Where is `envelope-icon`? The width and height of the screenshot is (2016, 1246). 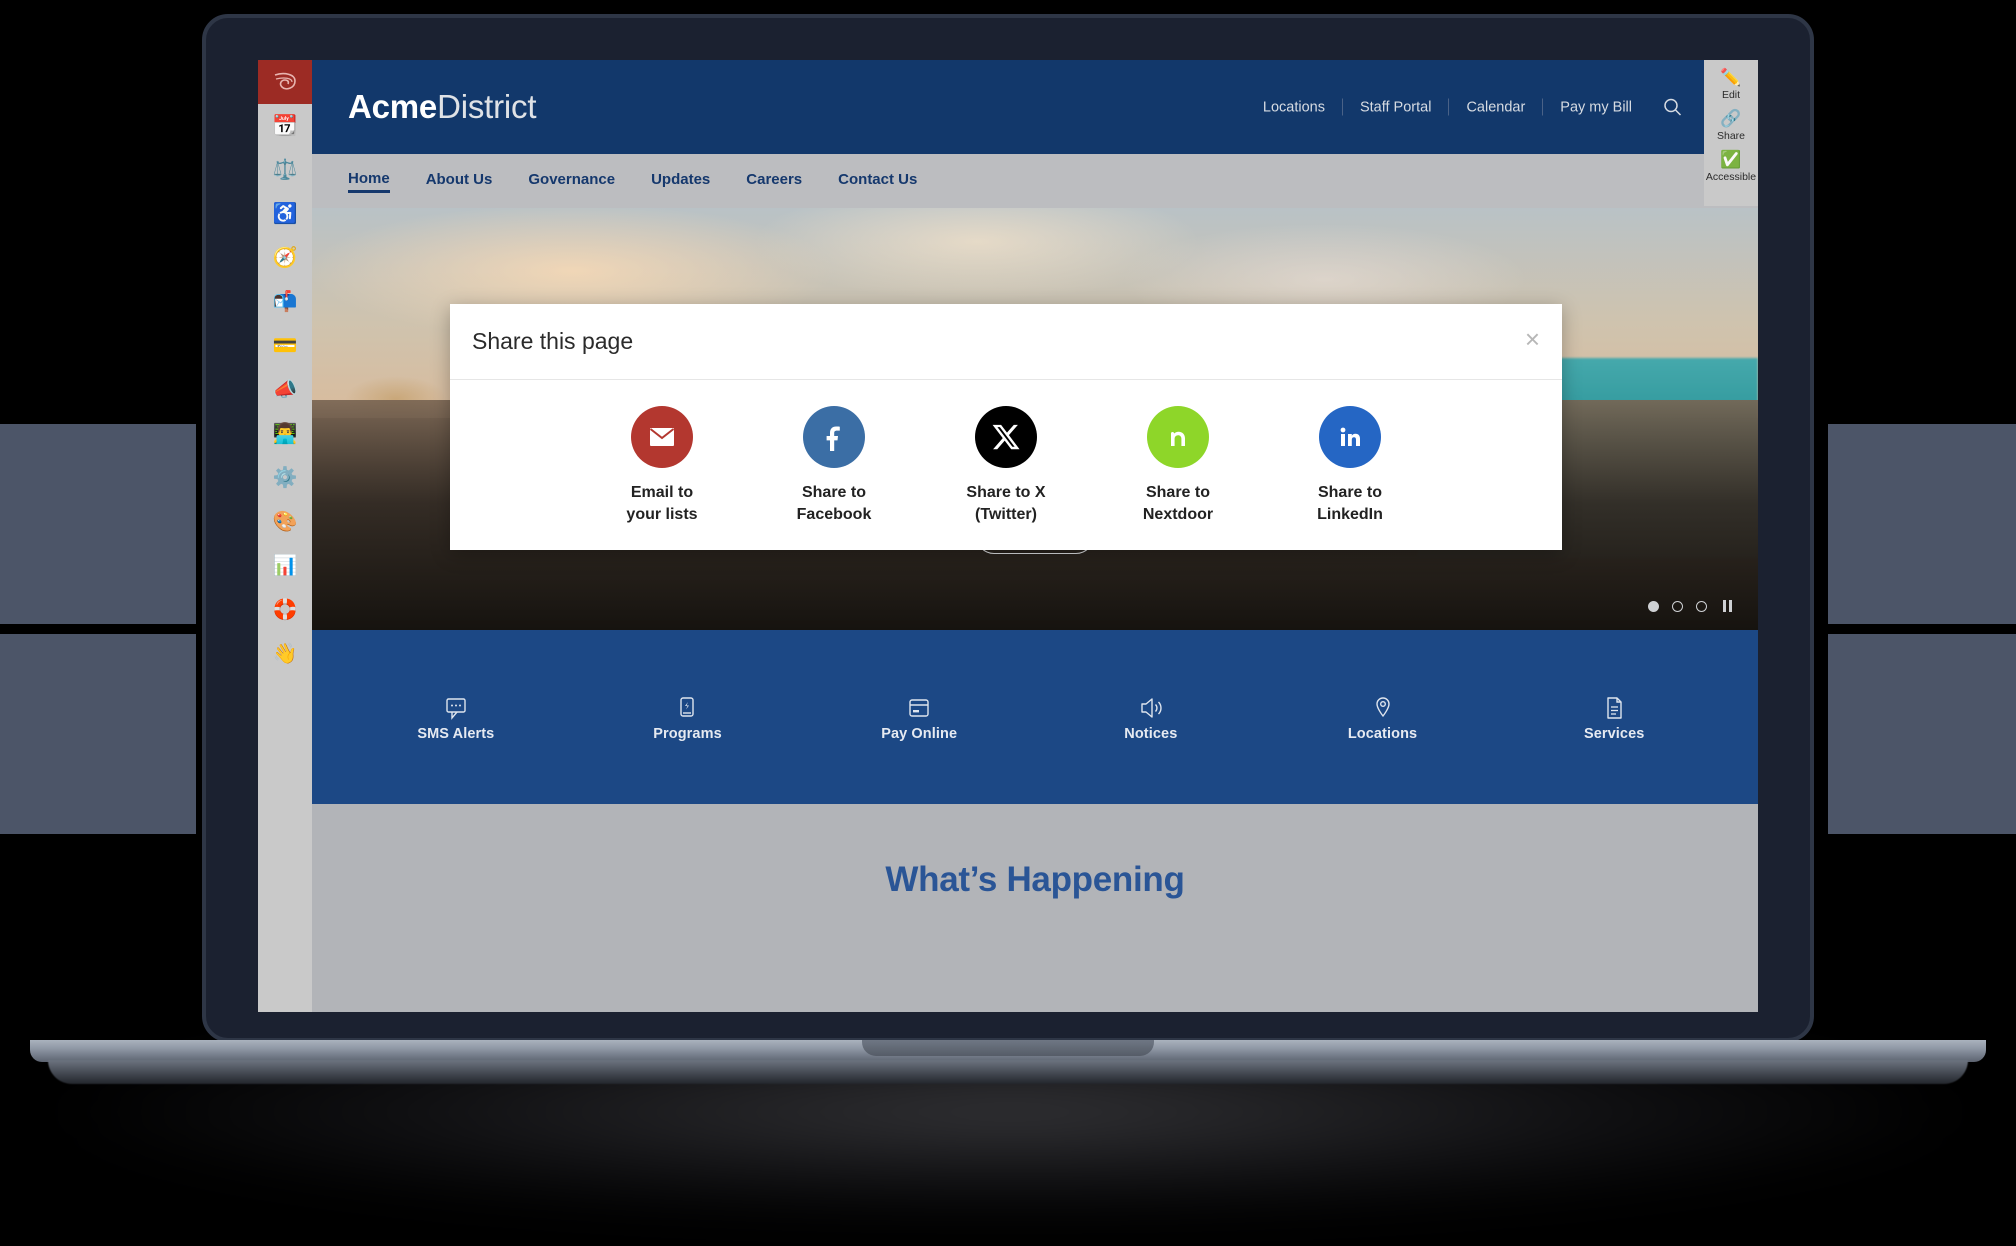 envelope-icon is located at coordinates (662, 437).